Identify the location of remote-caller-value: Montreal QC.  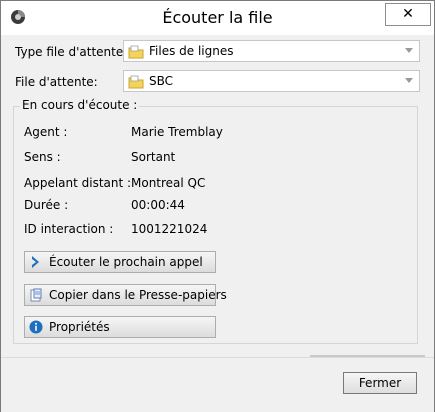
(168, 183).